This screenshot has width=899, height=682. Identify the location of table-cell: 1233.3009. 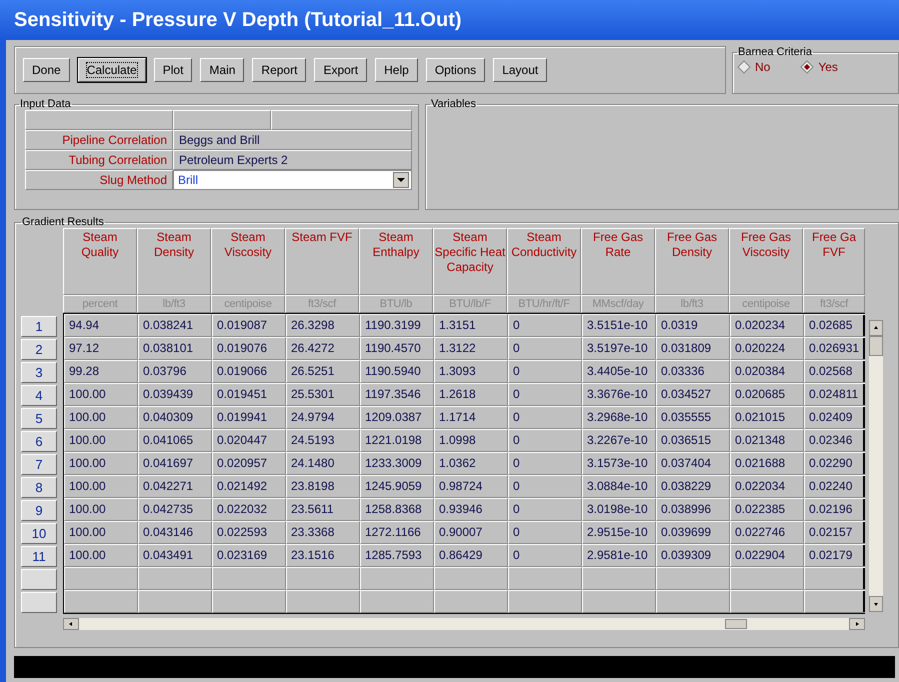
(397, 463).